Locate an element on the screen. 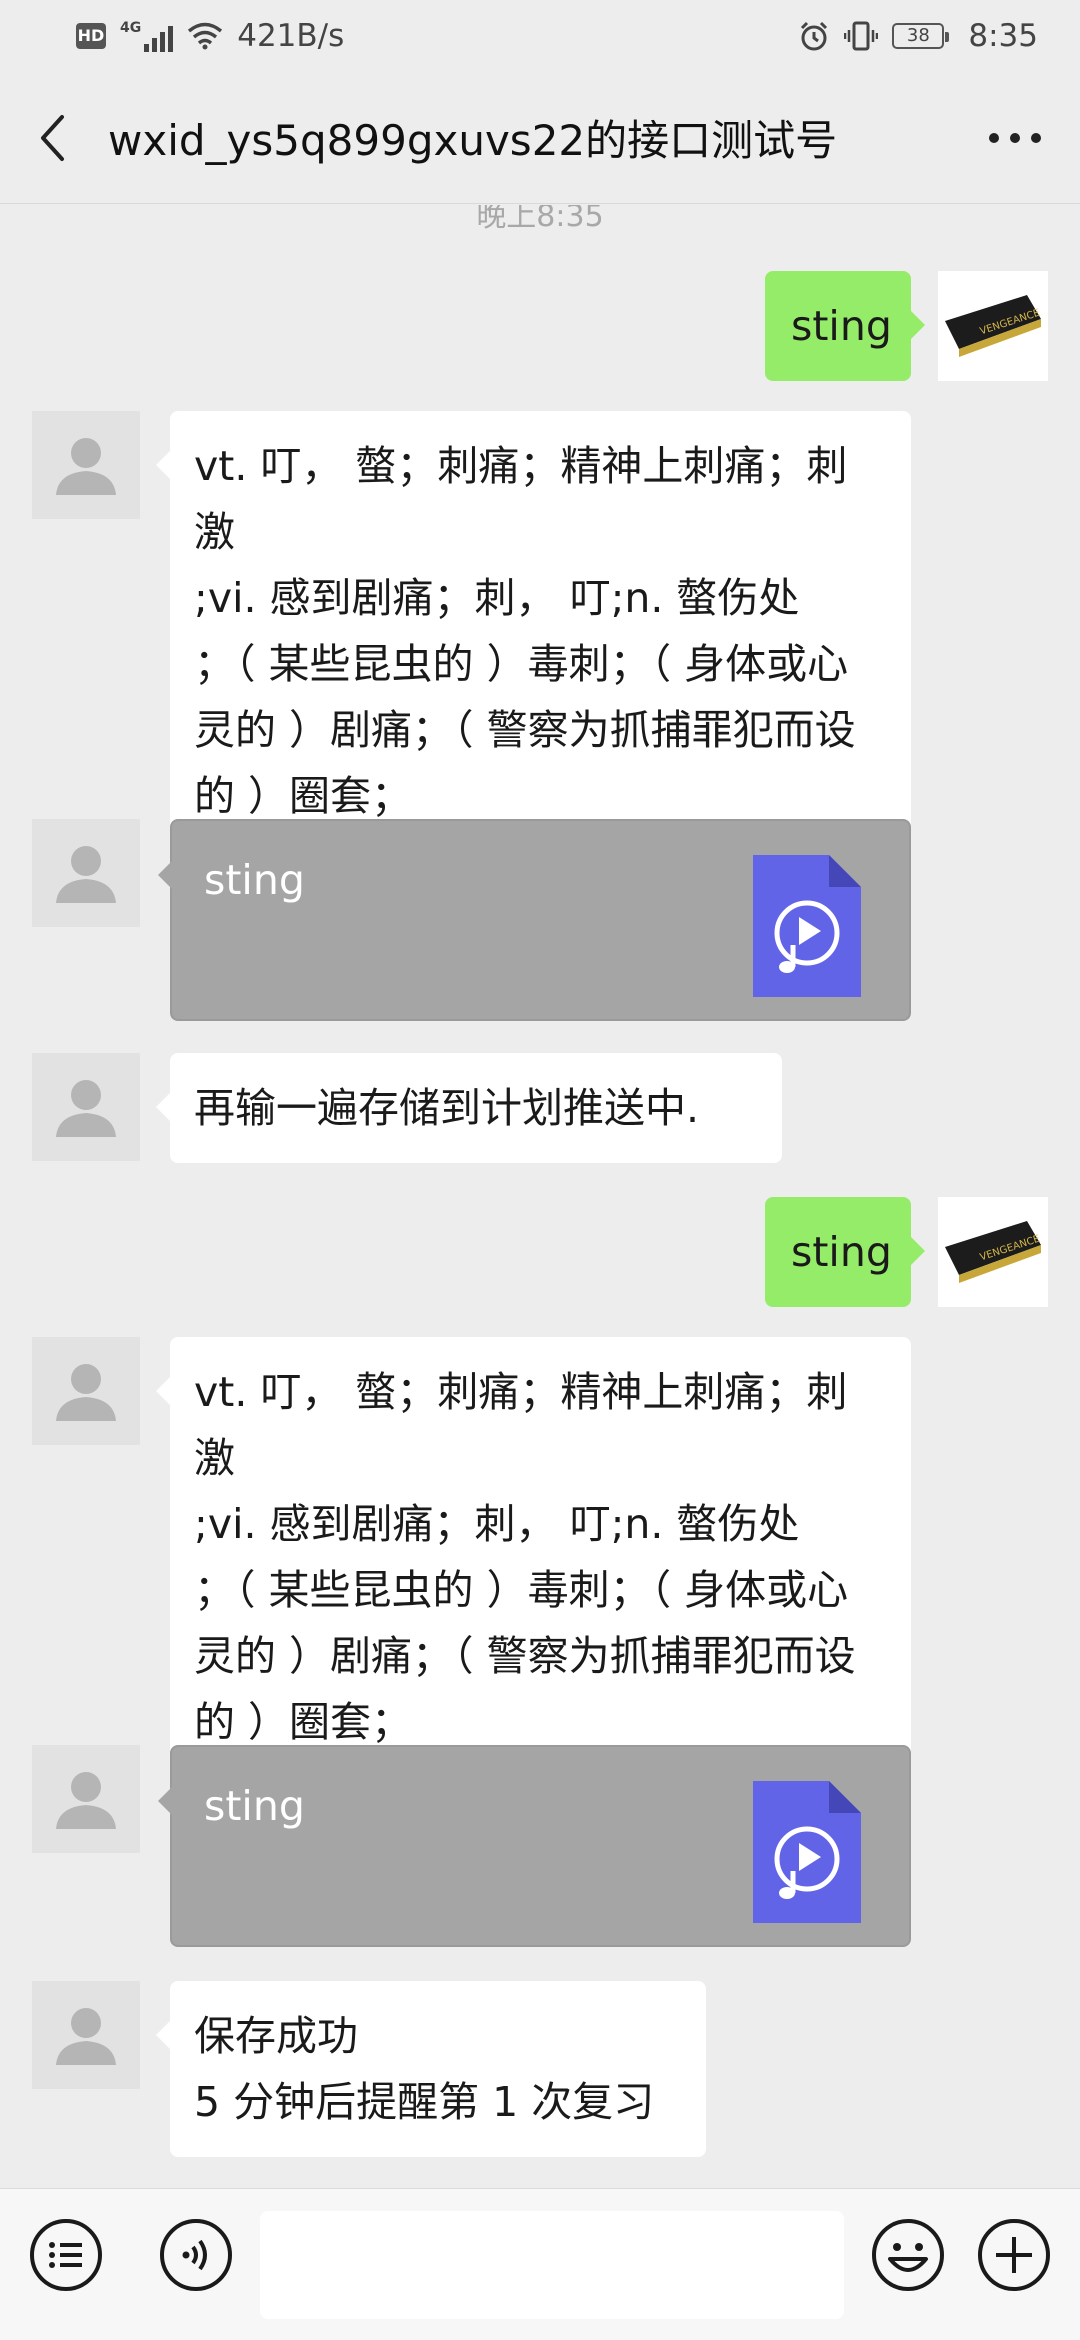 This screenshot has height=2340, width=1080. wifi-icon is located at coordinates (205, 36).